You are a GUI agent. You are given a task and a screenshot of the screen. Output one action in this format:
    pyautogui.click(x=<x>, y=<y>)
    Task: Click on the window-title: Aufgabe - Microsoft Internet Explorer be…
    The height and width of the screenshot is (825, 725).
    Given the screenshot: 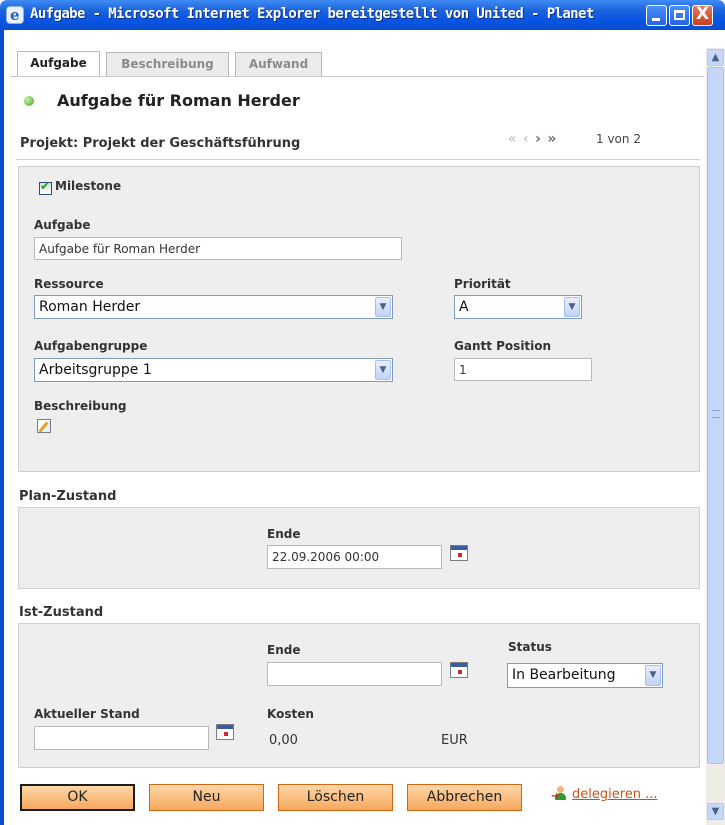 What is the action you would take?
    pyautogui.click(x=312, y=14)
    